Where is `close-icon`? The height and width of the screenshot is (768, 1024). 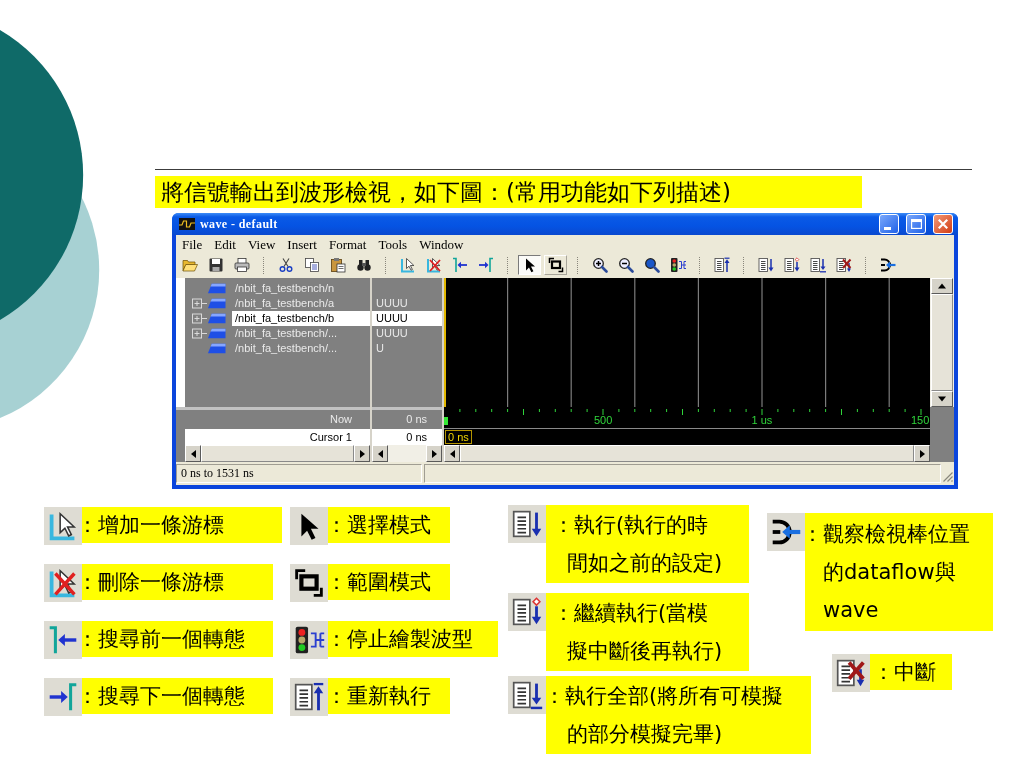 close-icon is located at coordinates (943, 224).